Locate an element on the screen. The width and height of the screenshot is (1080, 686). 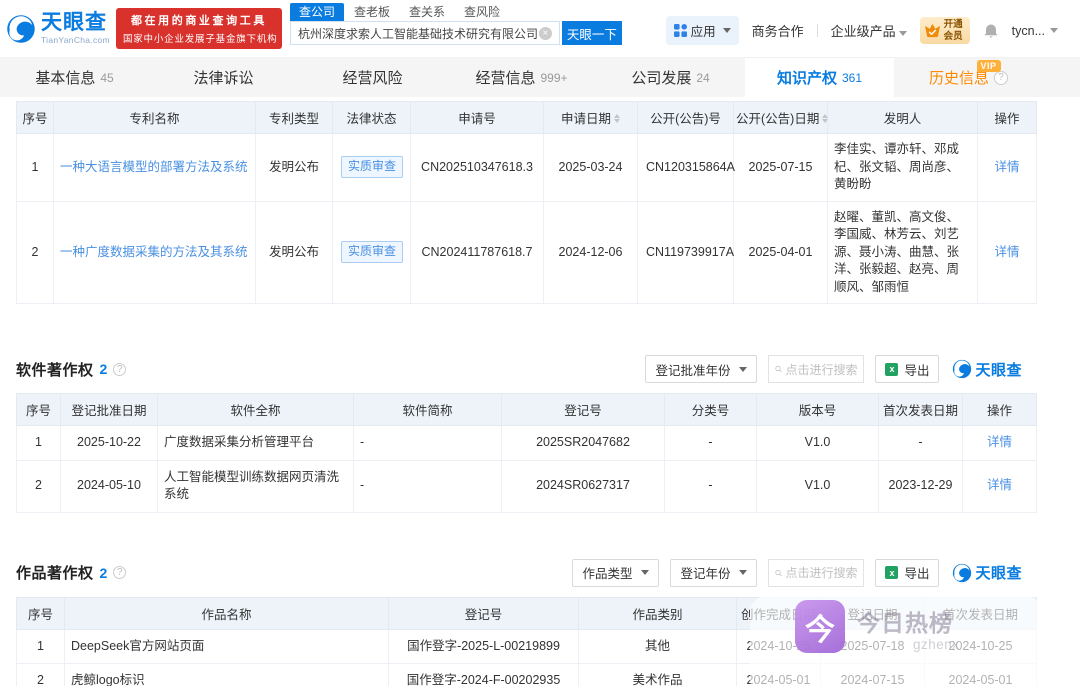
search-tab-2: 查老板 is located at coordinates (372, 12).